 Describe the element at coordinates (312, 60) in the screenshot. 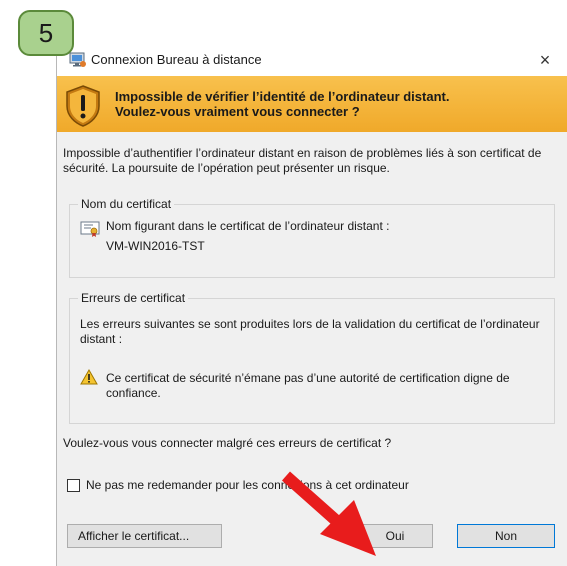

I see `title-bar: Connexion Bureau à distance ×` at that location.